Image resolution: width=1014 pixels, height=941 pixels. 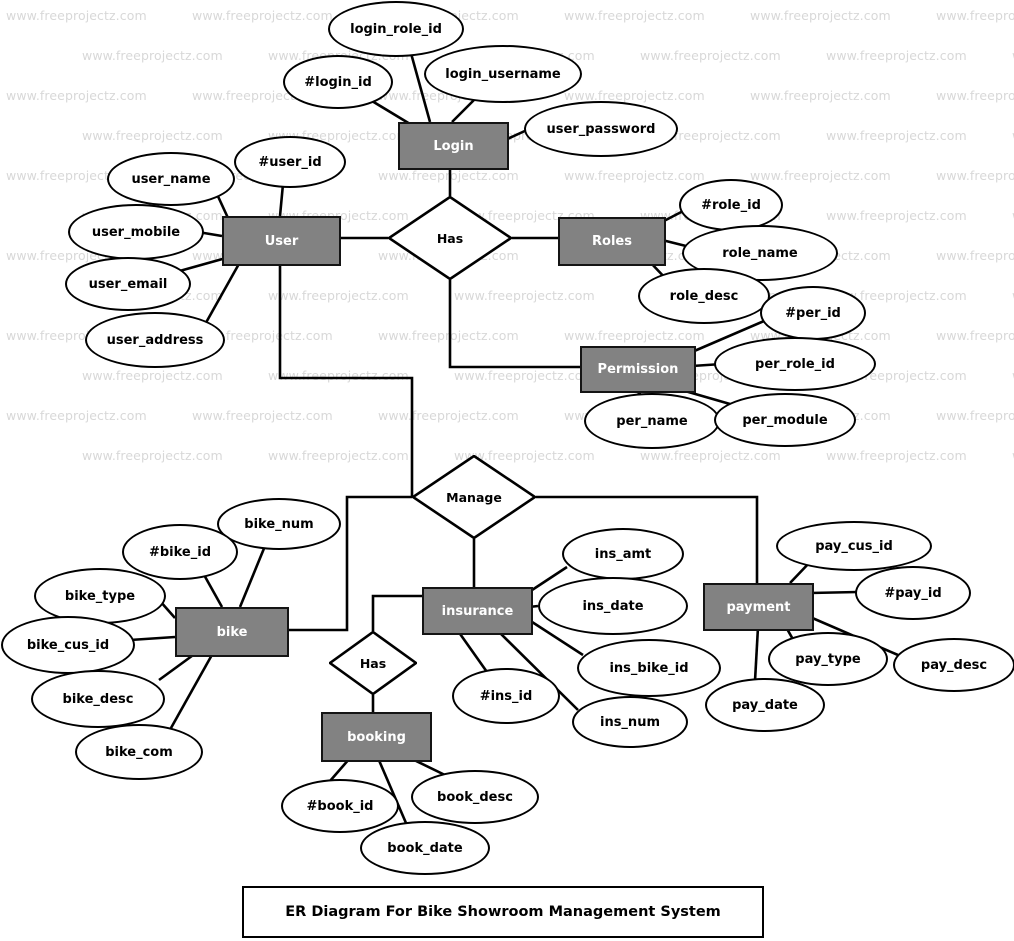 What do you see at coordinates (281, 200) in the screenshot?
I see `user-userid-link` at bounding box center [281, 200].